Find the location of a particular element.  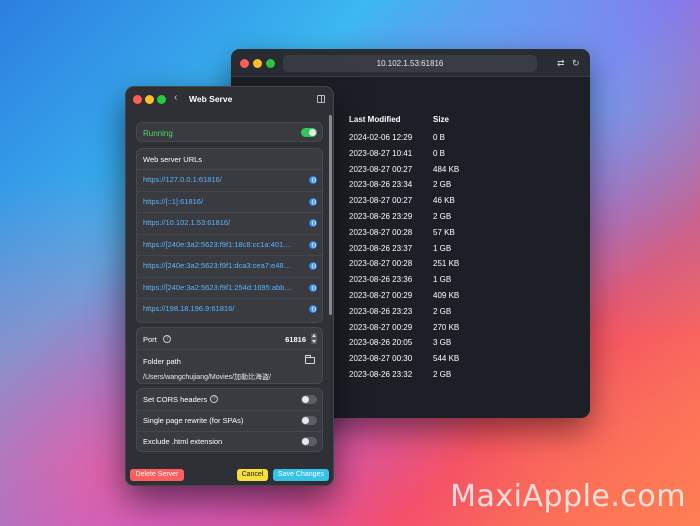

url-list-item: https://127.0.0.1:61816/ is located at coordinates (229, 179).